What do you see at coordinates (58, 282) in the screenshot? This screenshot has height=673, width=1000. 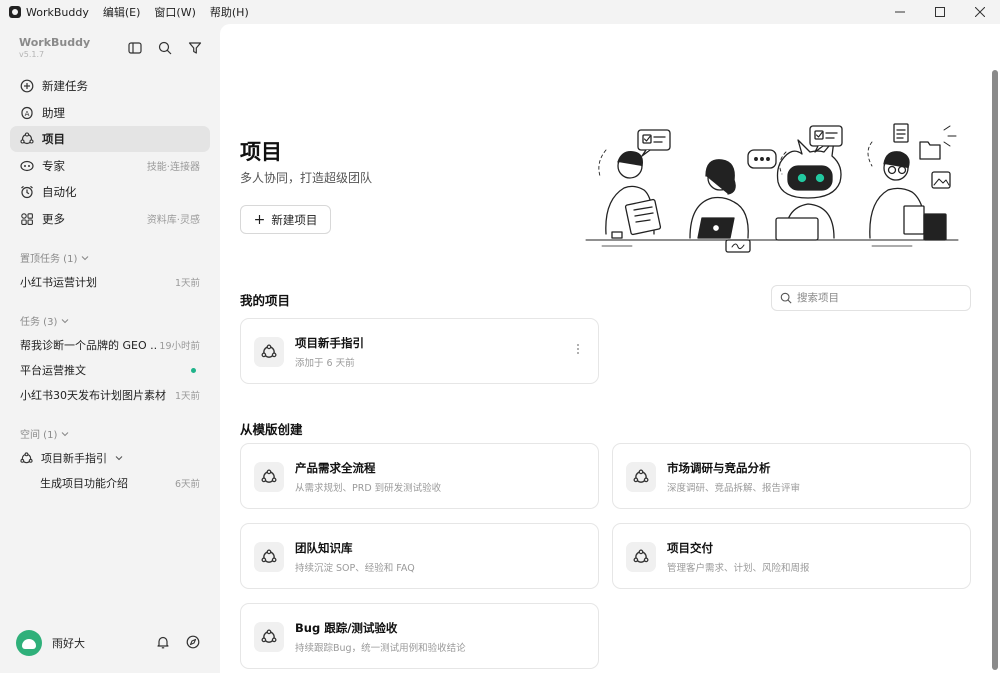 I see `task-name: 小红书运营计划` at bounding box center [58, 282].